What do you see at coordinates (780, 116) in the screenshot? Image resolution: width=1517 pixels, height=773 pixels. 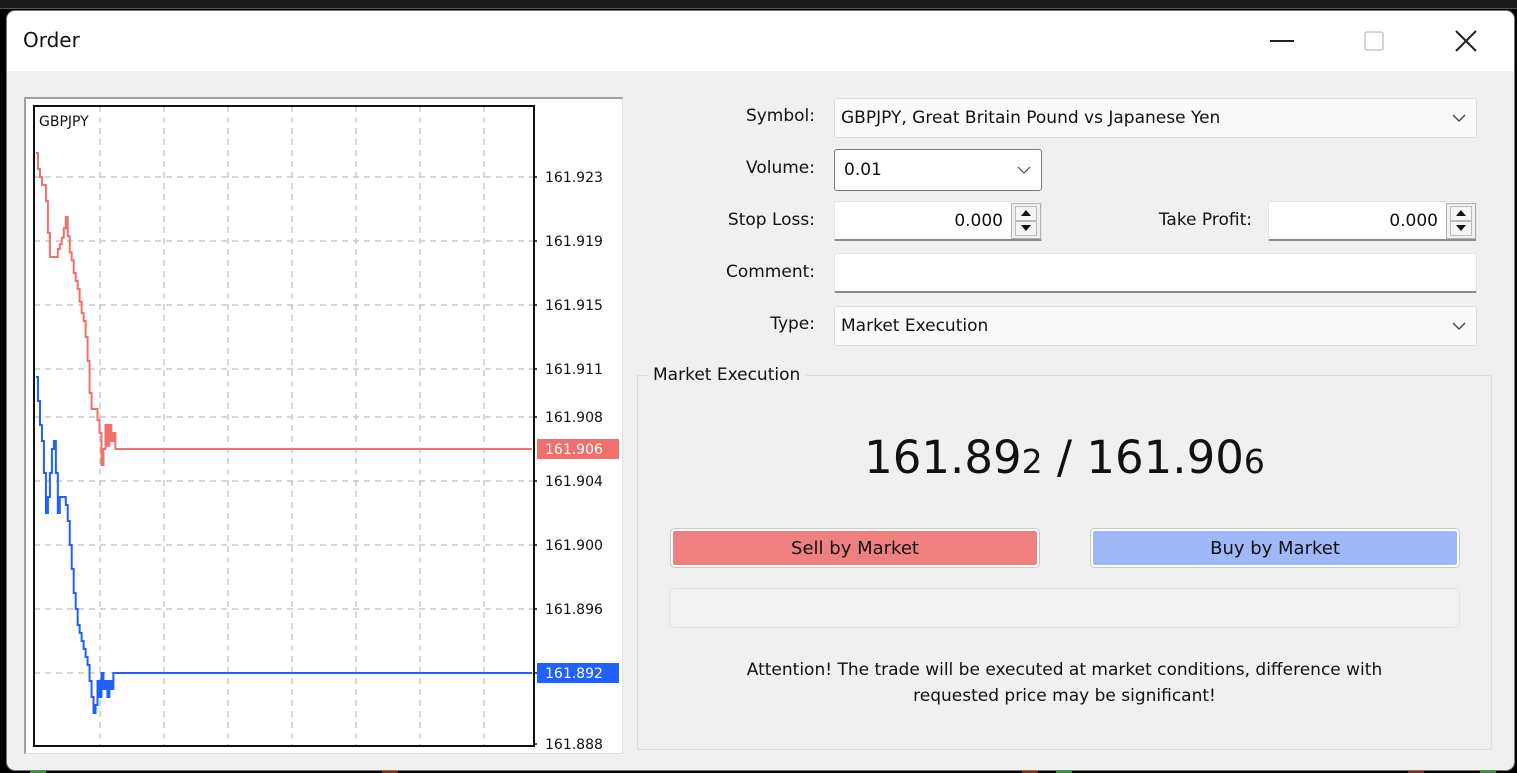 I see `symbol-label: Symbol:` at bounding box center [780, 116].